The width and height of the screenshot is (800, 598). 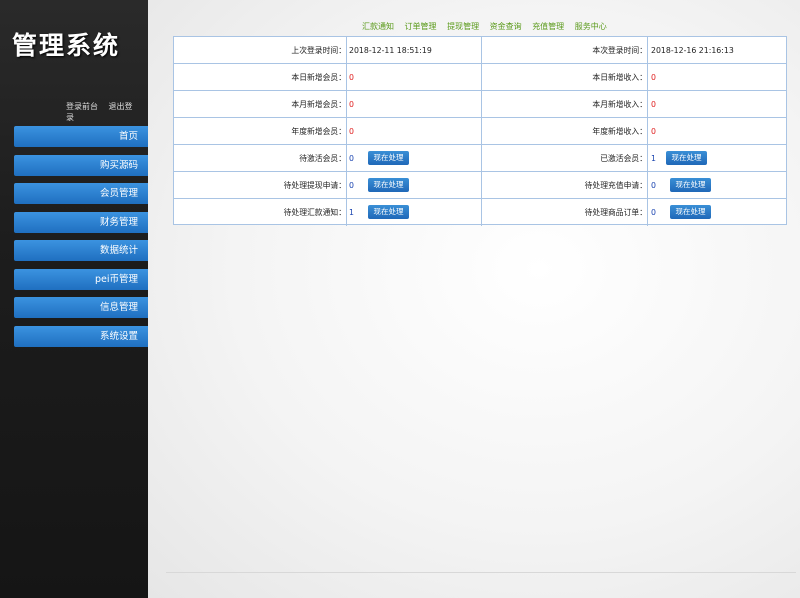 I want to click on process-activated-button: 现在处理, so click(x=686, y=158).